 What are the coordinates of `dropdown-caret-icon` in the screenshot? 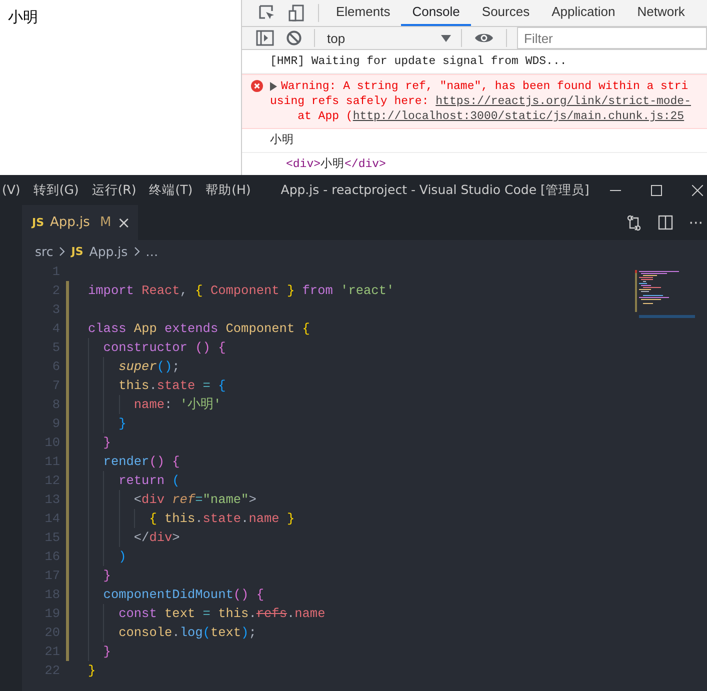 It's located at (446, 38).